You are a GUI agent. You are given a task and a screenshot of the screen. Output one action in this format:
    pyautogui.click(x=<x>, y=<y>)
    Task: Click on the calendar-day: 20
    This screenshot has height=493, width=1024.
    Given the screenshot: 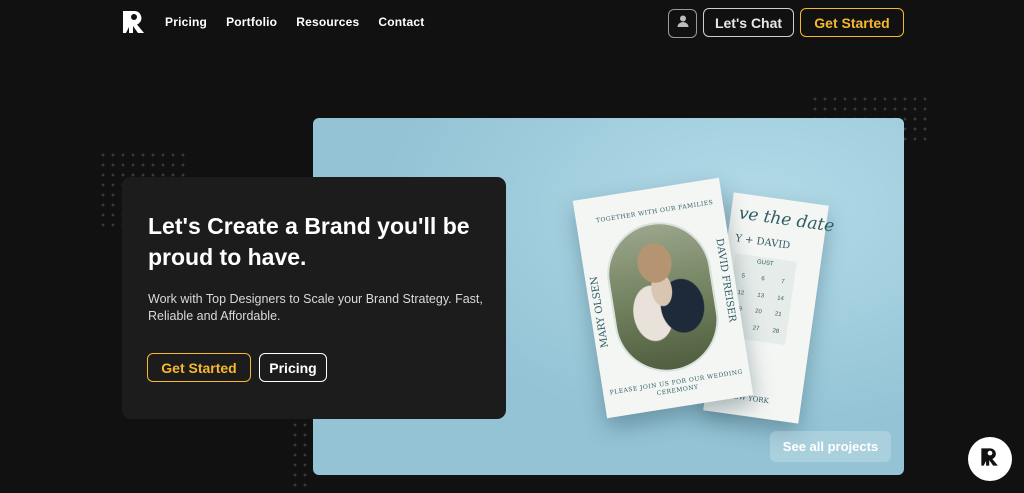 What is the action you would take?
    pyautogui.click(x=758, y=312)
    